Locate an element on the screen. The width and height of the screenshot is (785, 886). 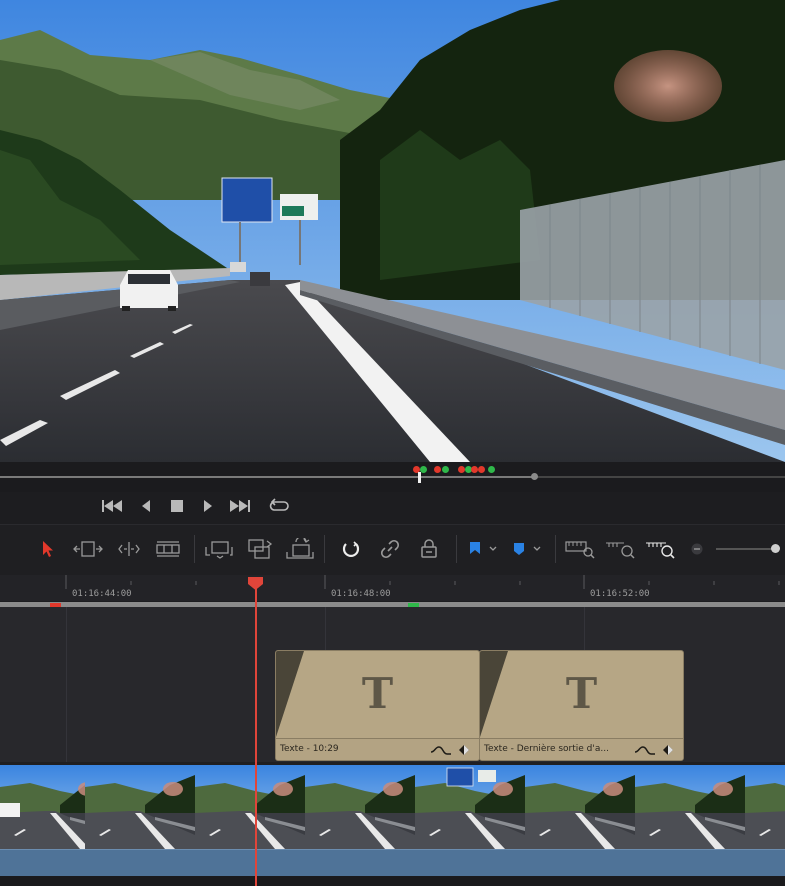
ruler-timecode: 01:16:52:00 is located at coordinates (620, 594).